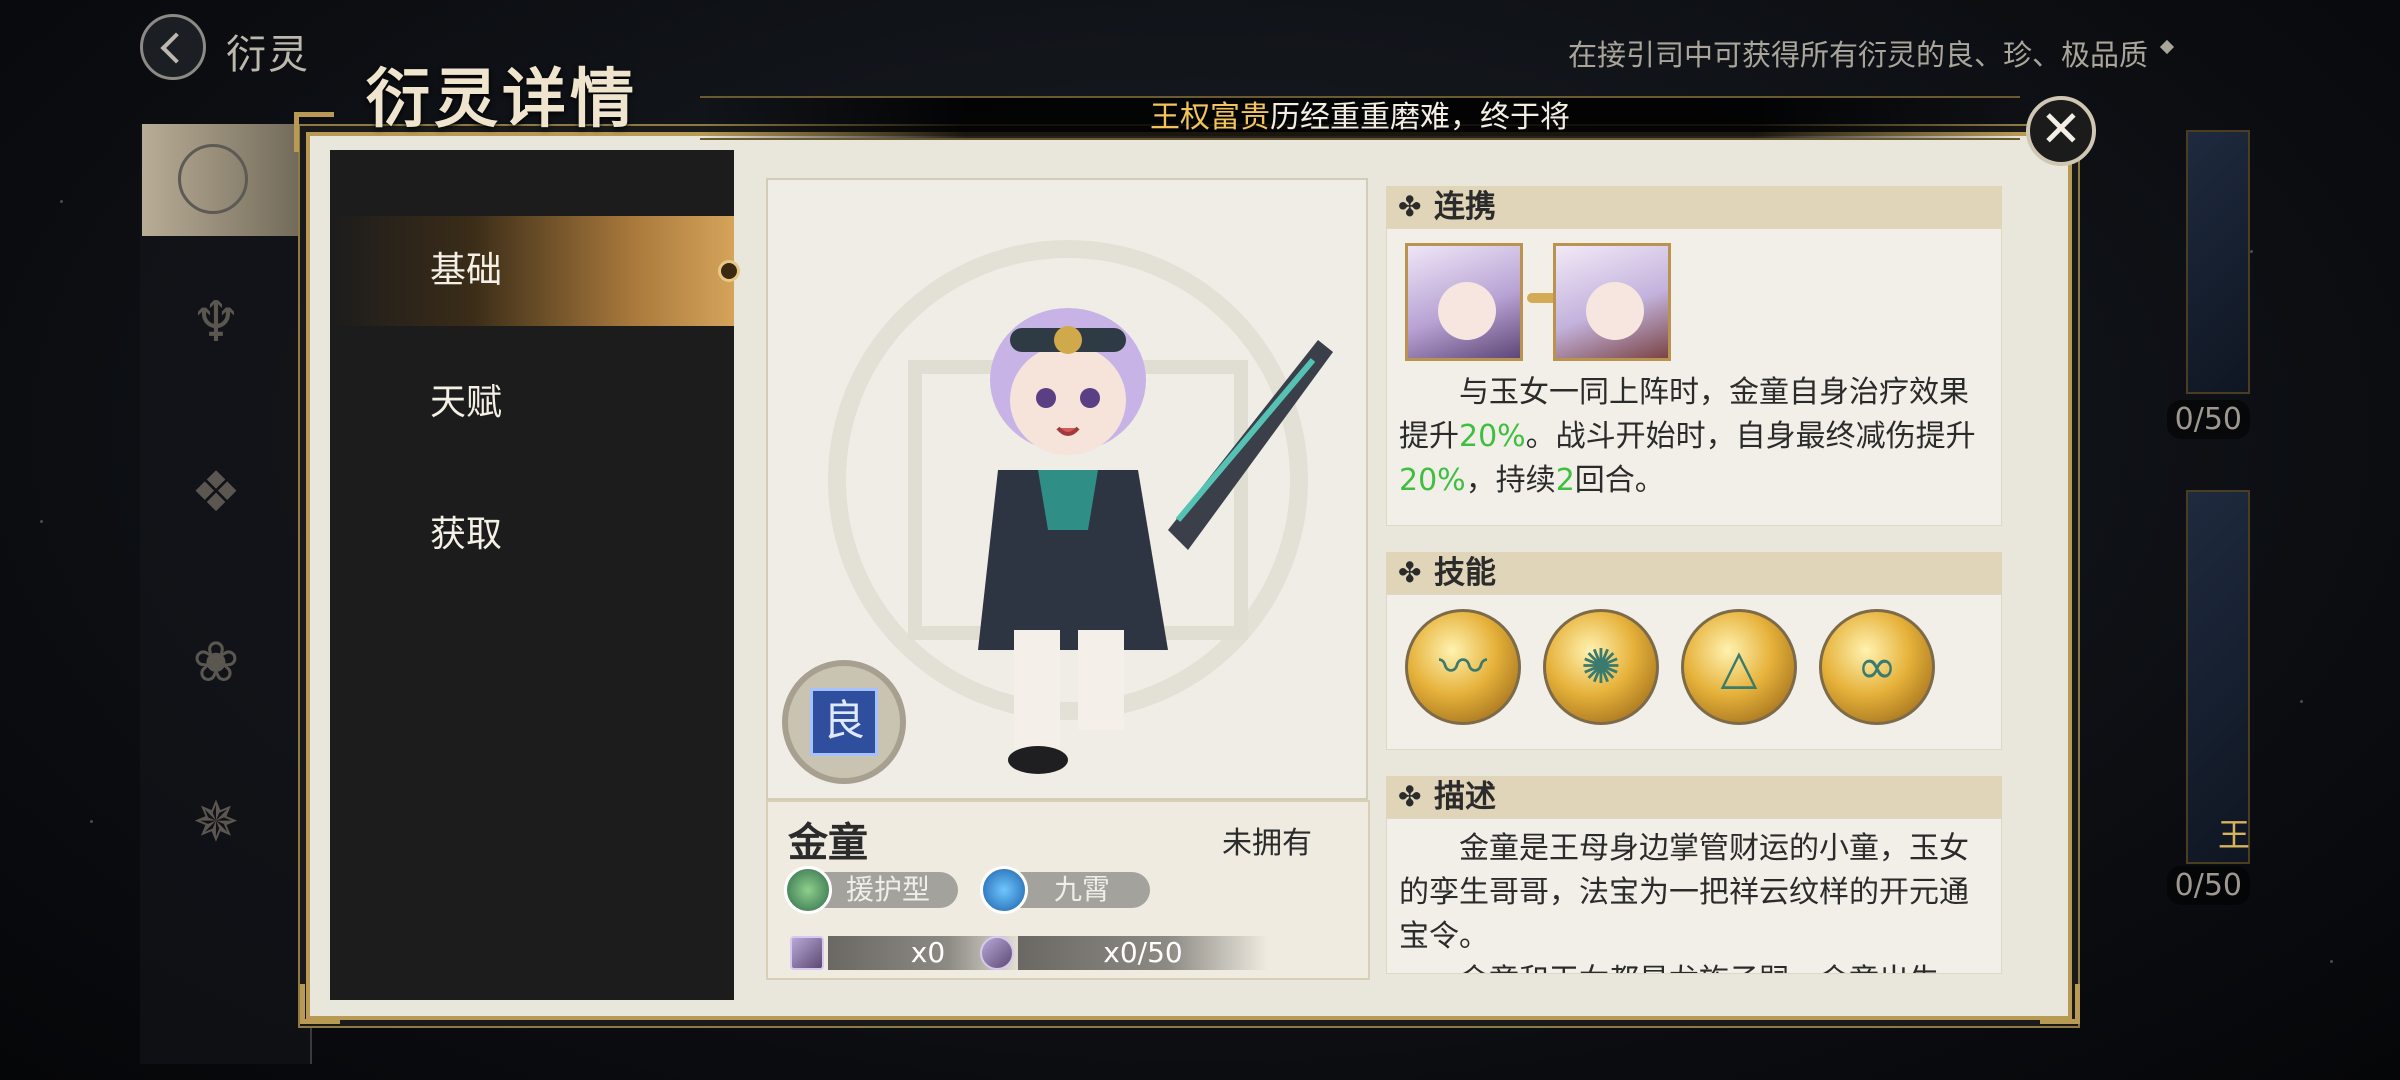 The image size is (2400, 1080). Describe the element at coordinates (888, 889) in the screenshot. I see `role-label: 援护型` at that location.